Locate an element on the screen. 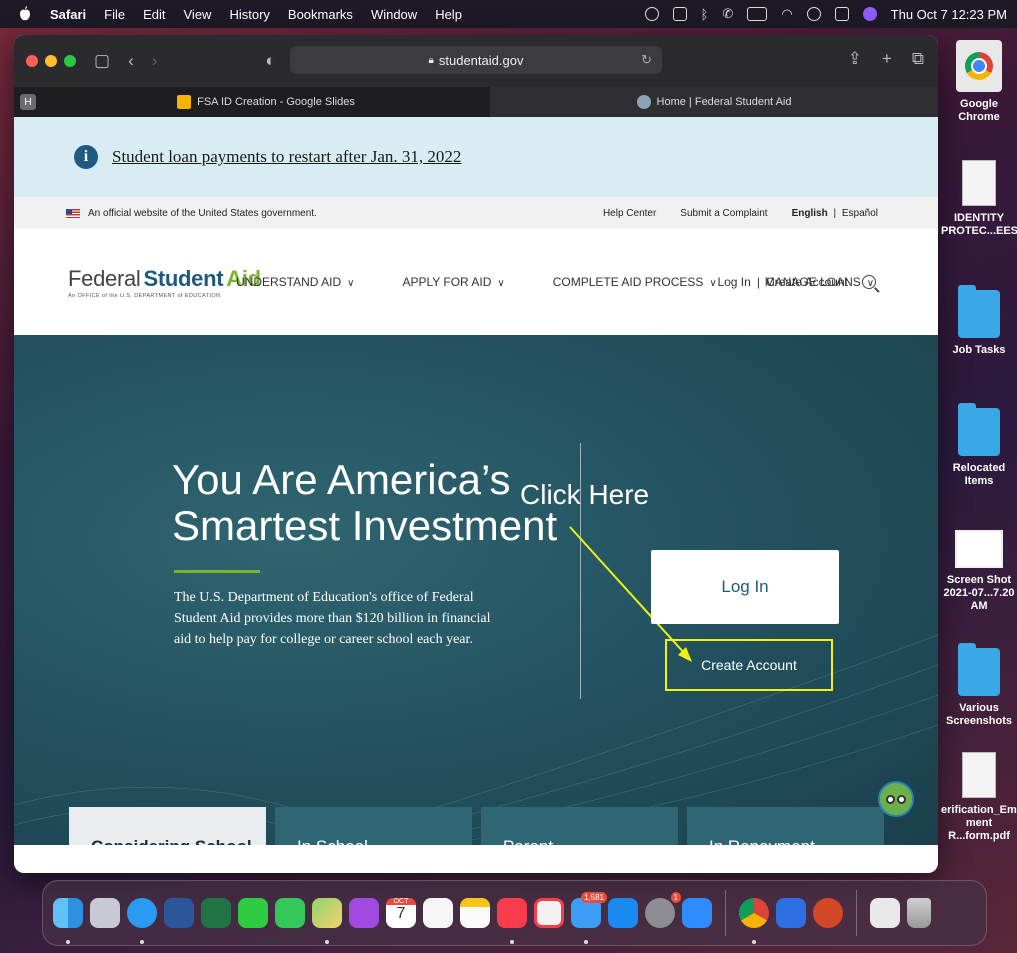  share-icon: ⇪ is located at coordinates (855, 59).